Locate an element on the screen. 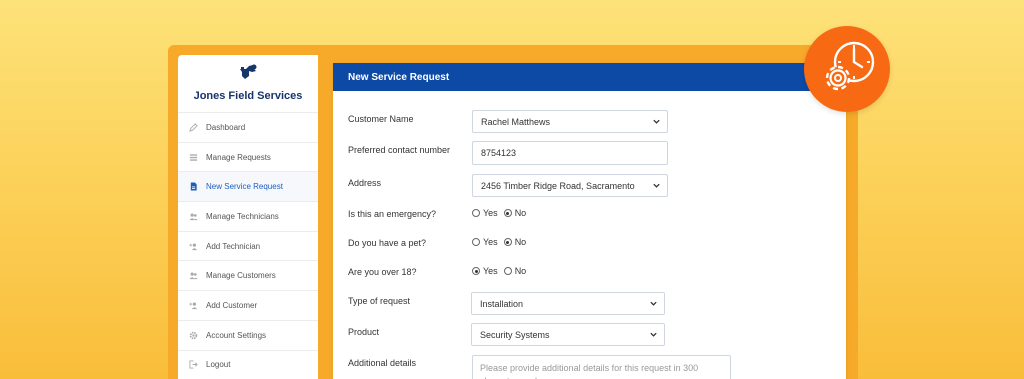 Image resolution: width=1024 pixels, height=379 pixels. sidebar-item-label: Manage Technicians is located at coordinates (242, 216).